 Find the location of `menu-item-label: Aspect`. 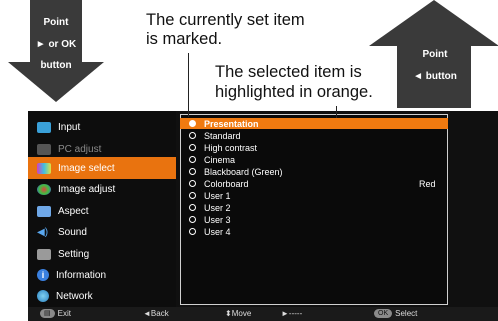

menu-item-label: Aspect is located at coordinates (73, 211).